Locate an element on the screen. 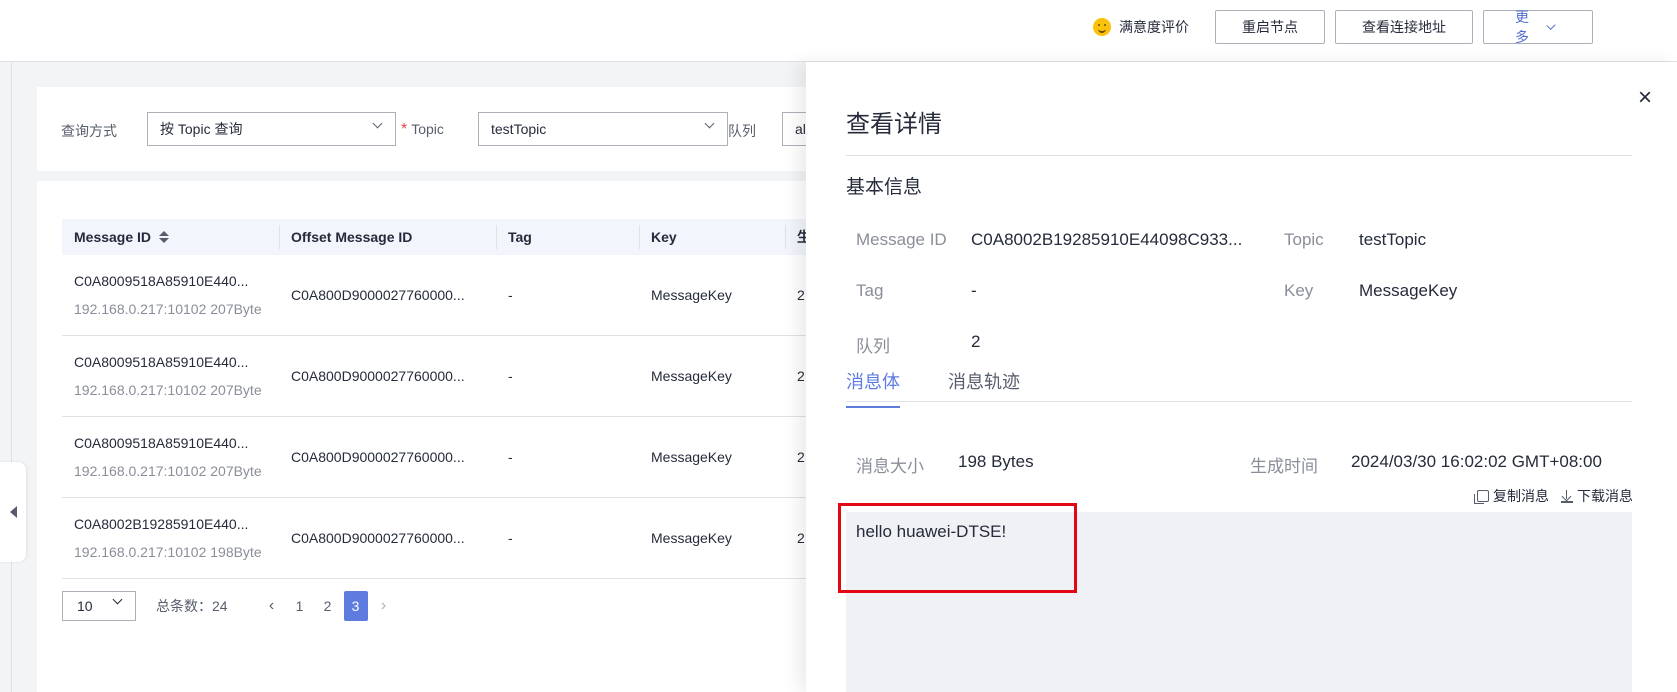  message-tools: 复制消息 下载消息 is located at coordinates (1553, 496).